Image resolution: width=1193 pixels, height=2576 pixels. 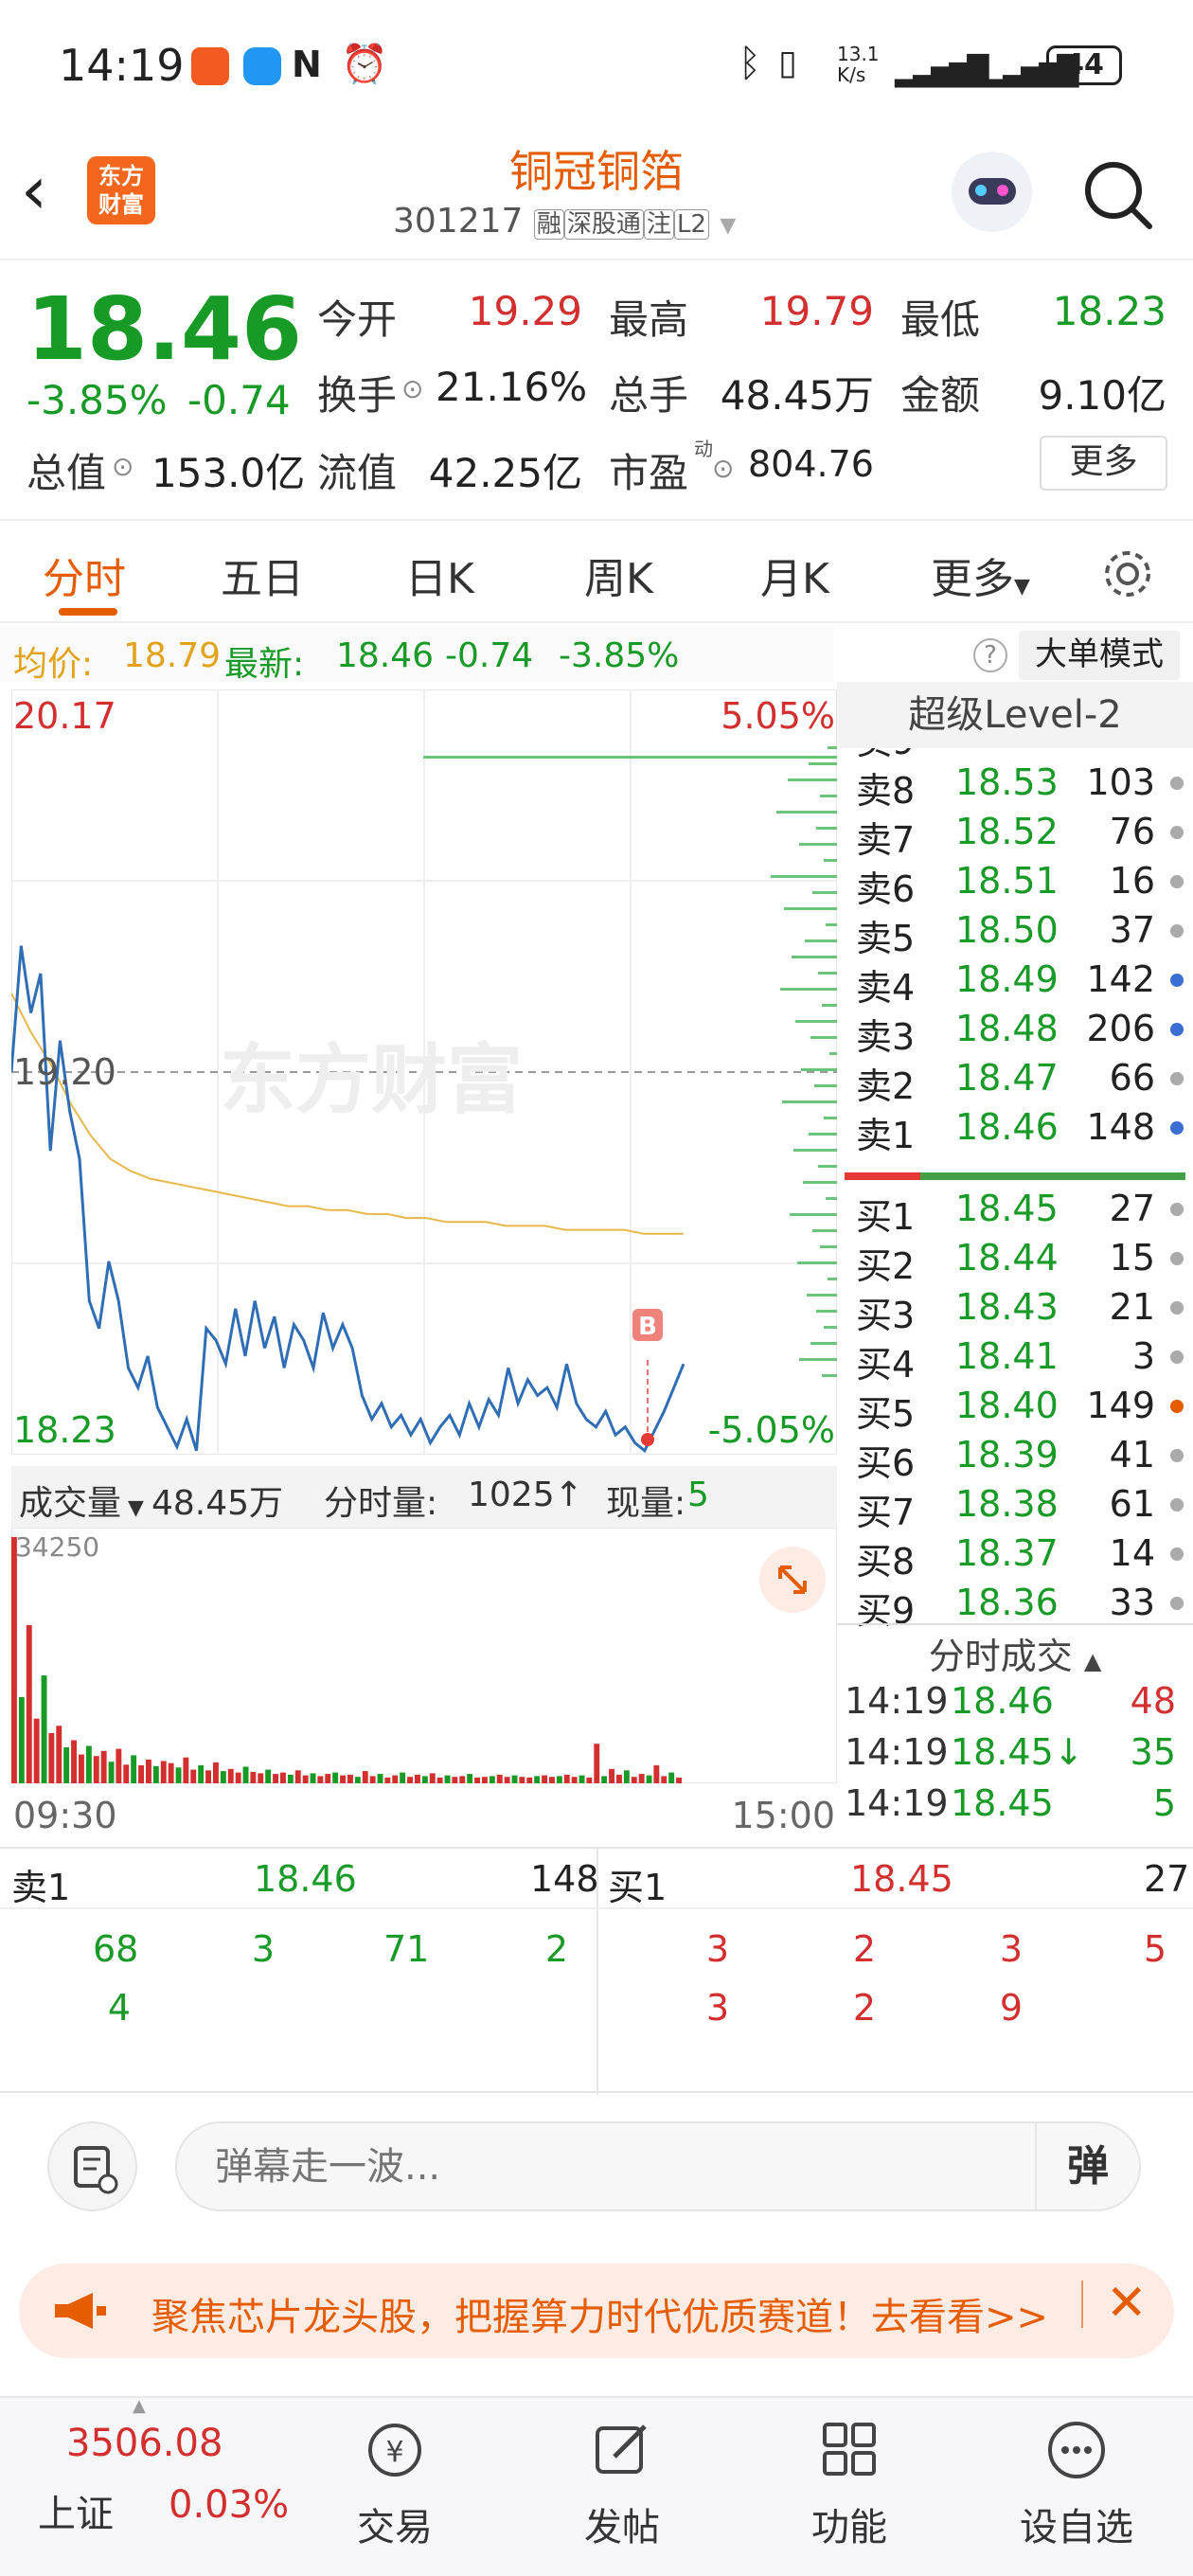 I want to click on expand-icon, so click(x=792, y=1580).